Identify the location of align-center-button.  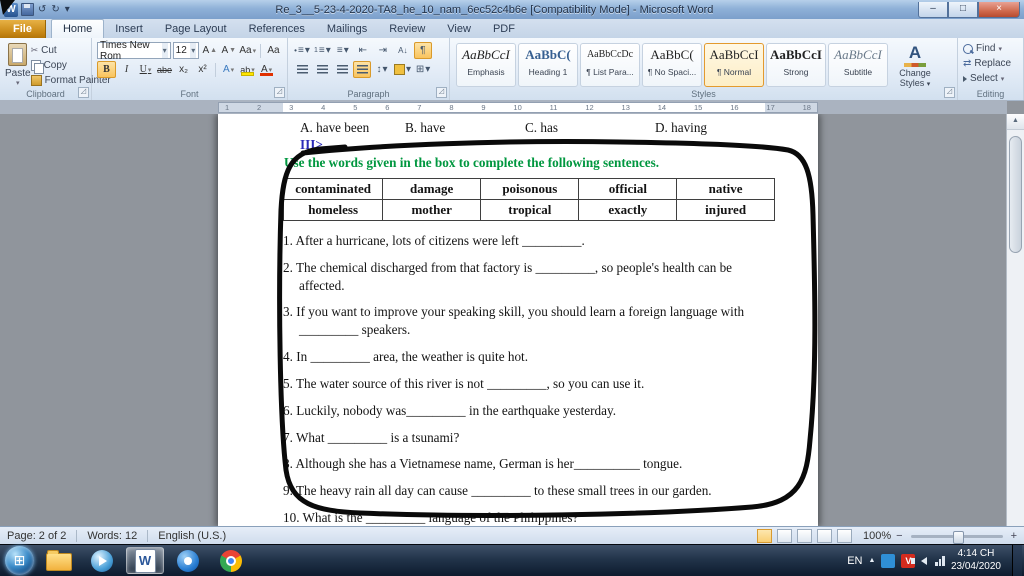
(322, 69).